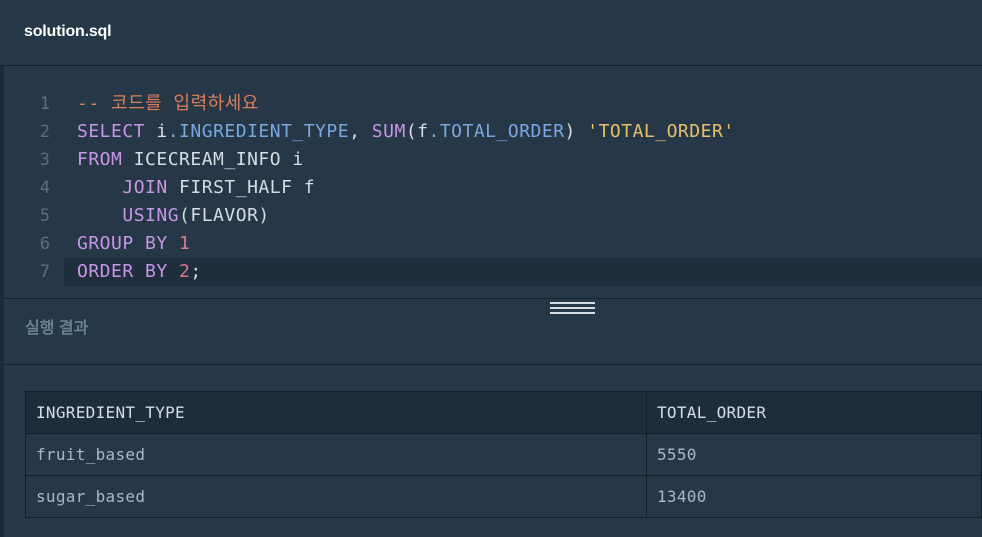 This screenshot has width=982, height=537. What do you see at coordinates (145, 187) in the screenshot?
I see `code-token: JOIN` at bounding box center [145, 187].